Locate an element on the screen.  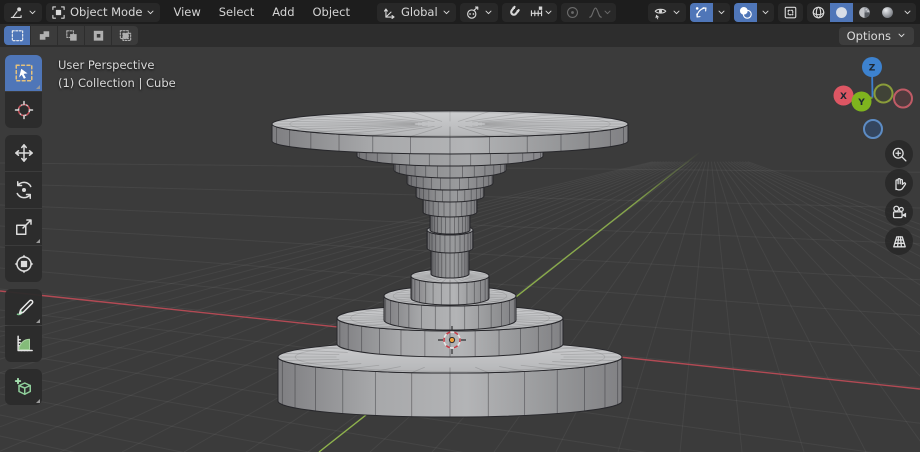
editor-type-button is located at coordinates (23, 12).